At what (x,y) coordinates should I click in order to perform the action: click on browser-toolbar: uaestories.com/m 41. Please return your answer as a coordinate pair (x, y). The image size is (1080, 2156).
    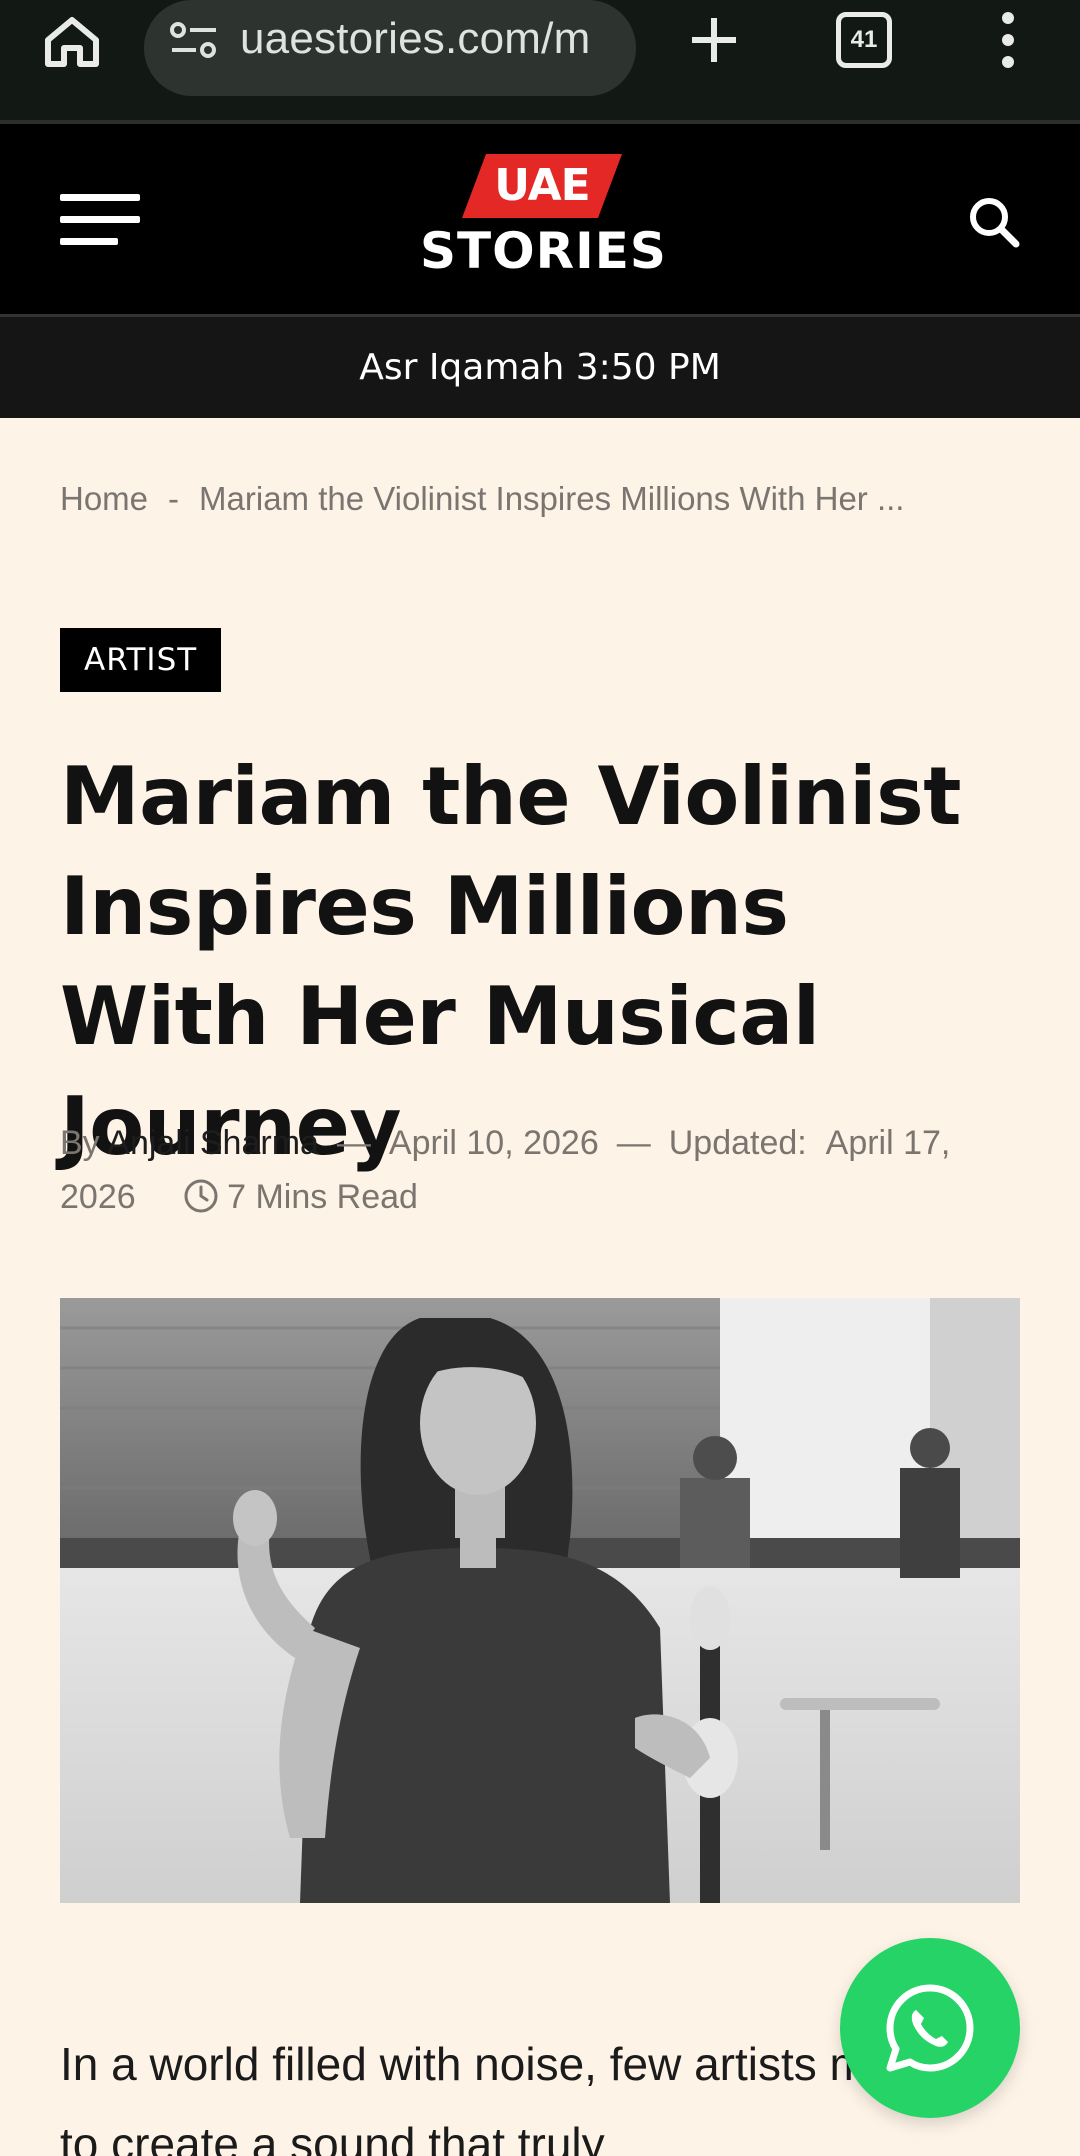
    Looking at the image, I should click on (540, 62).